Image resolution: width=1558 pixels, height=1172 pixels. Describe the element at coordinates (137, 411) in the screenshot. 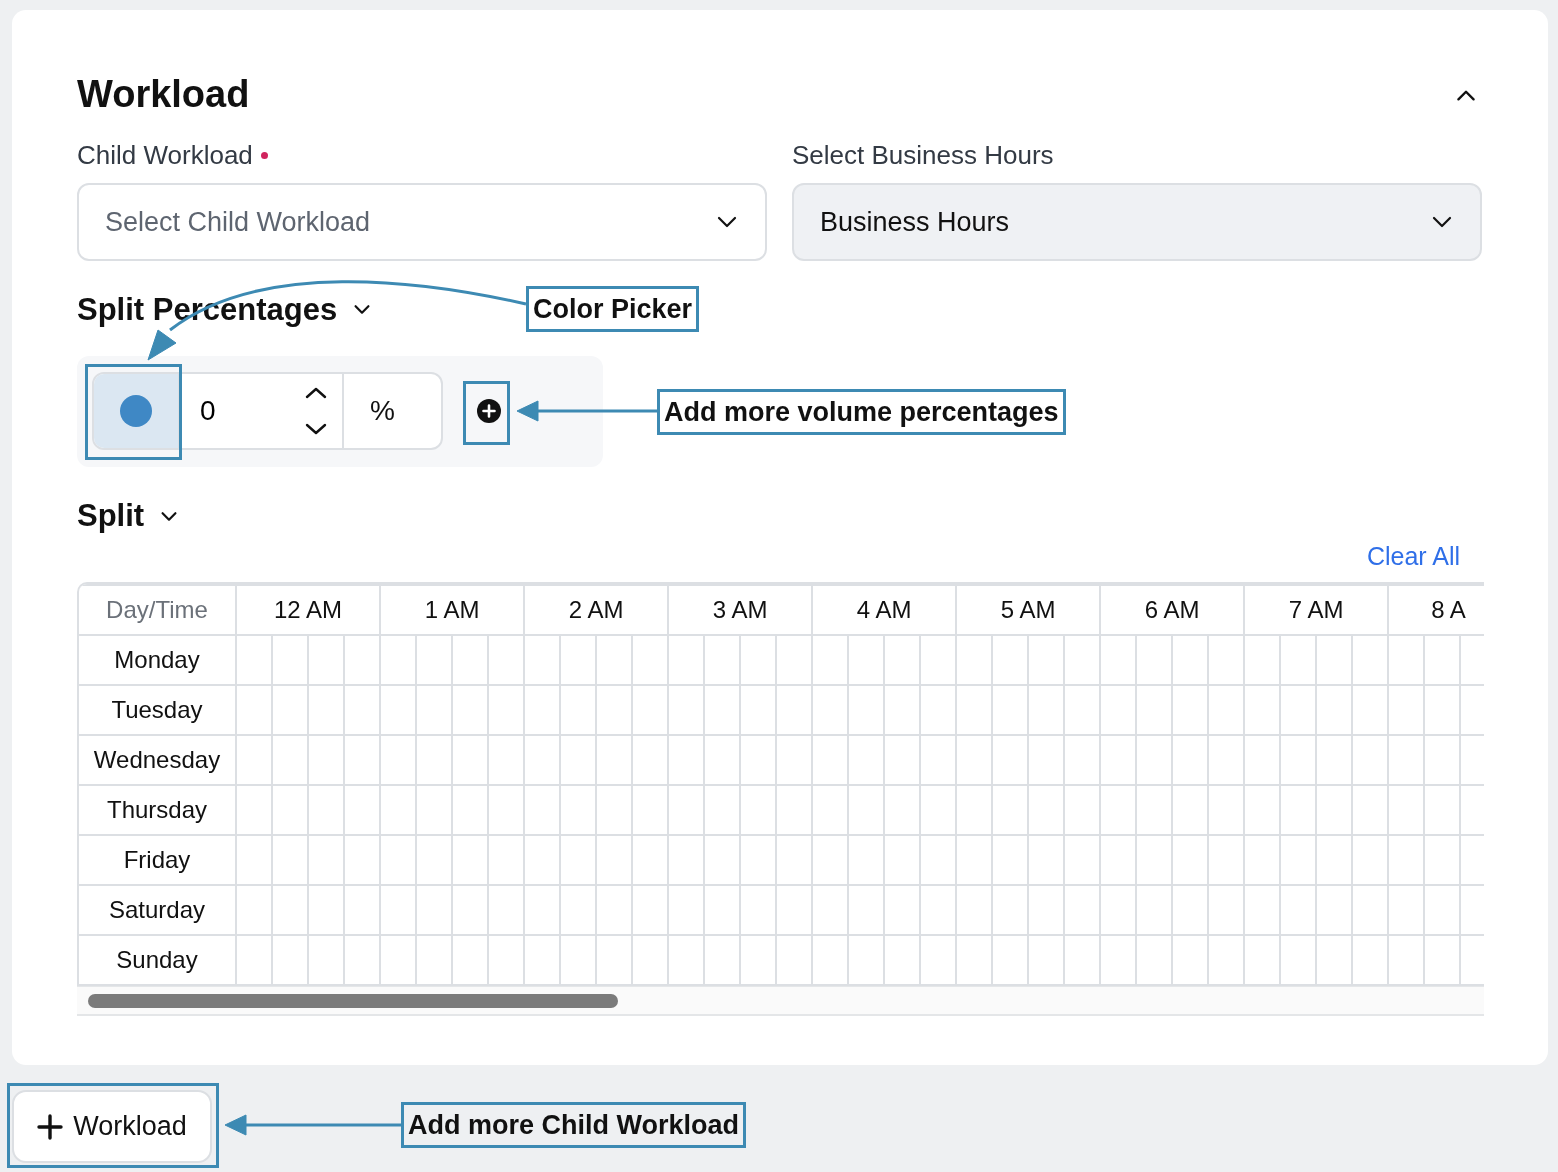

I see `color-picker` at that location.